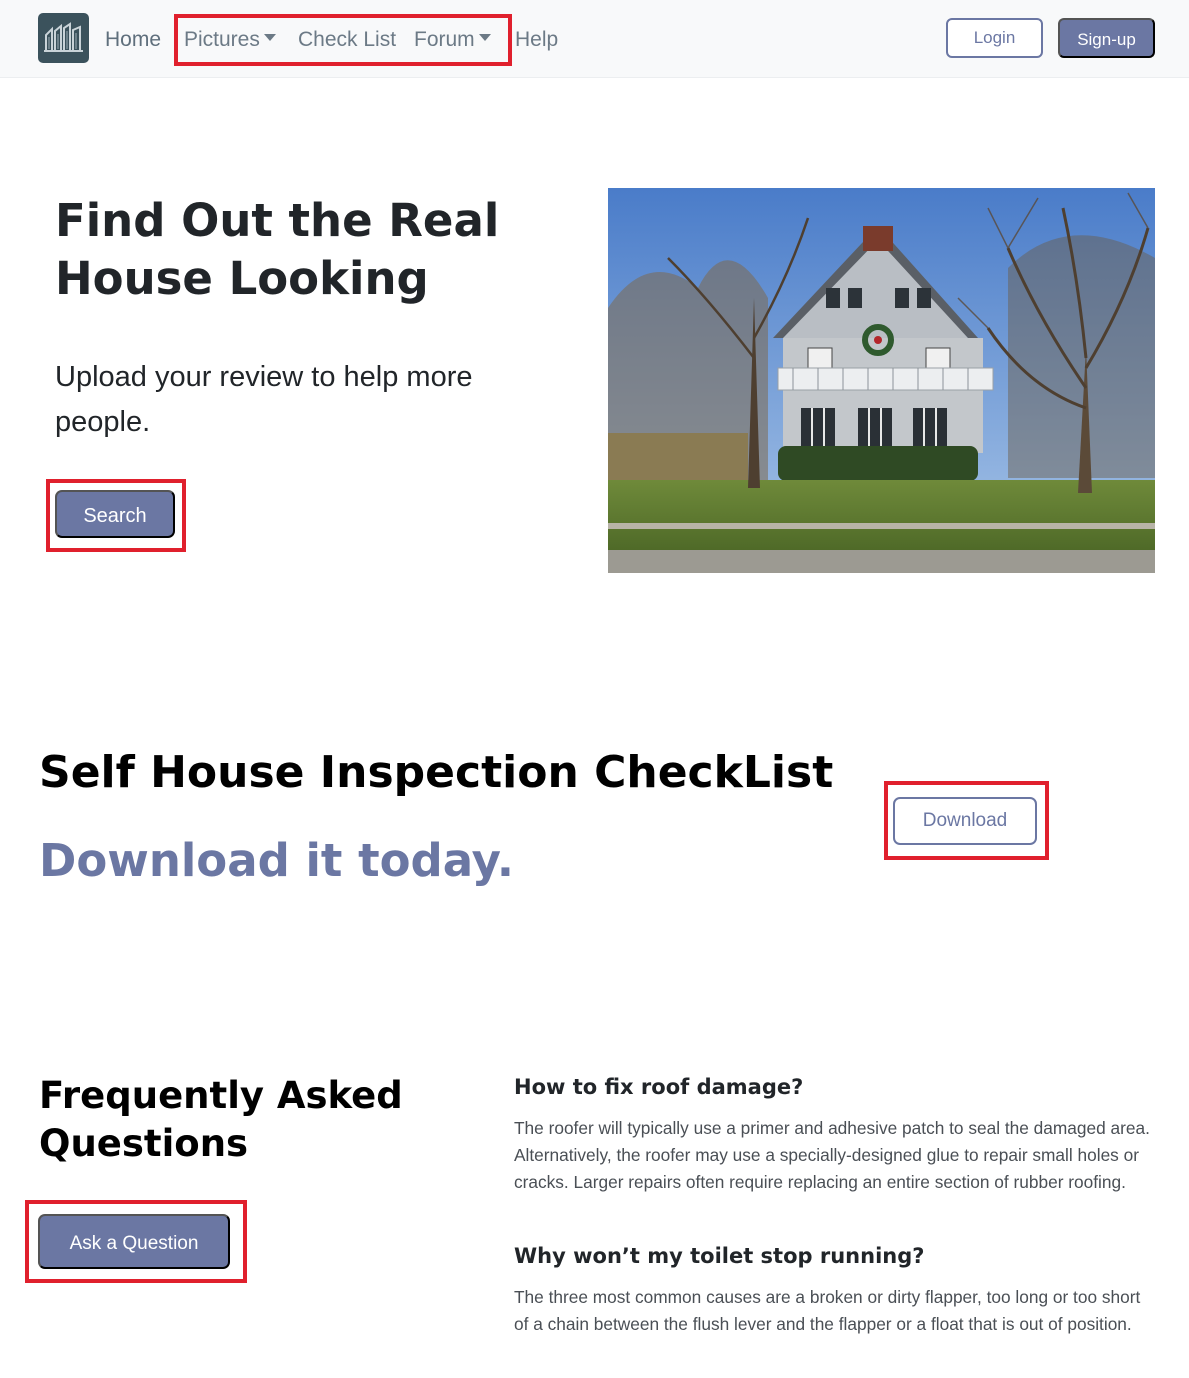 The height and width of the screenshot is (1378, 1189). What do you see at coordinates (222, 39) in the screenshot?
I see `nav-pictures-label: Pictures` at bounding box center [222, 39].